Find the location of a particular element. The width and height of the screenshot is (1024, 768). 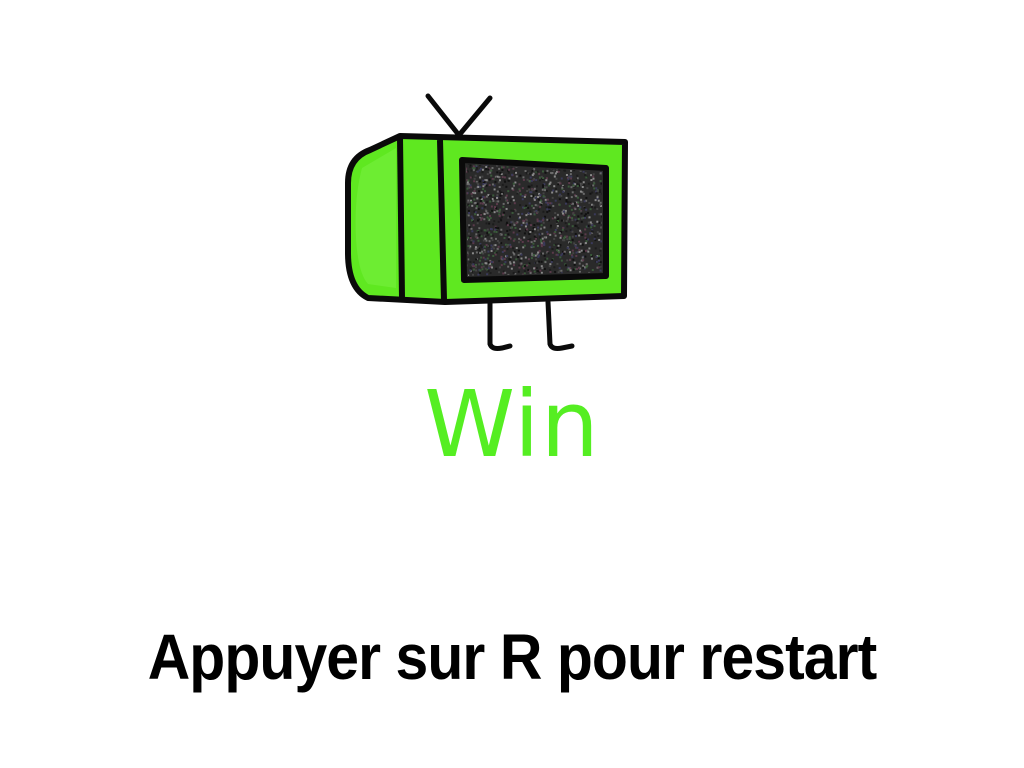

restart-instruction: Appuyer sur R pour restart is located at coordinates (512, 657).